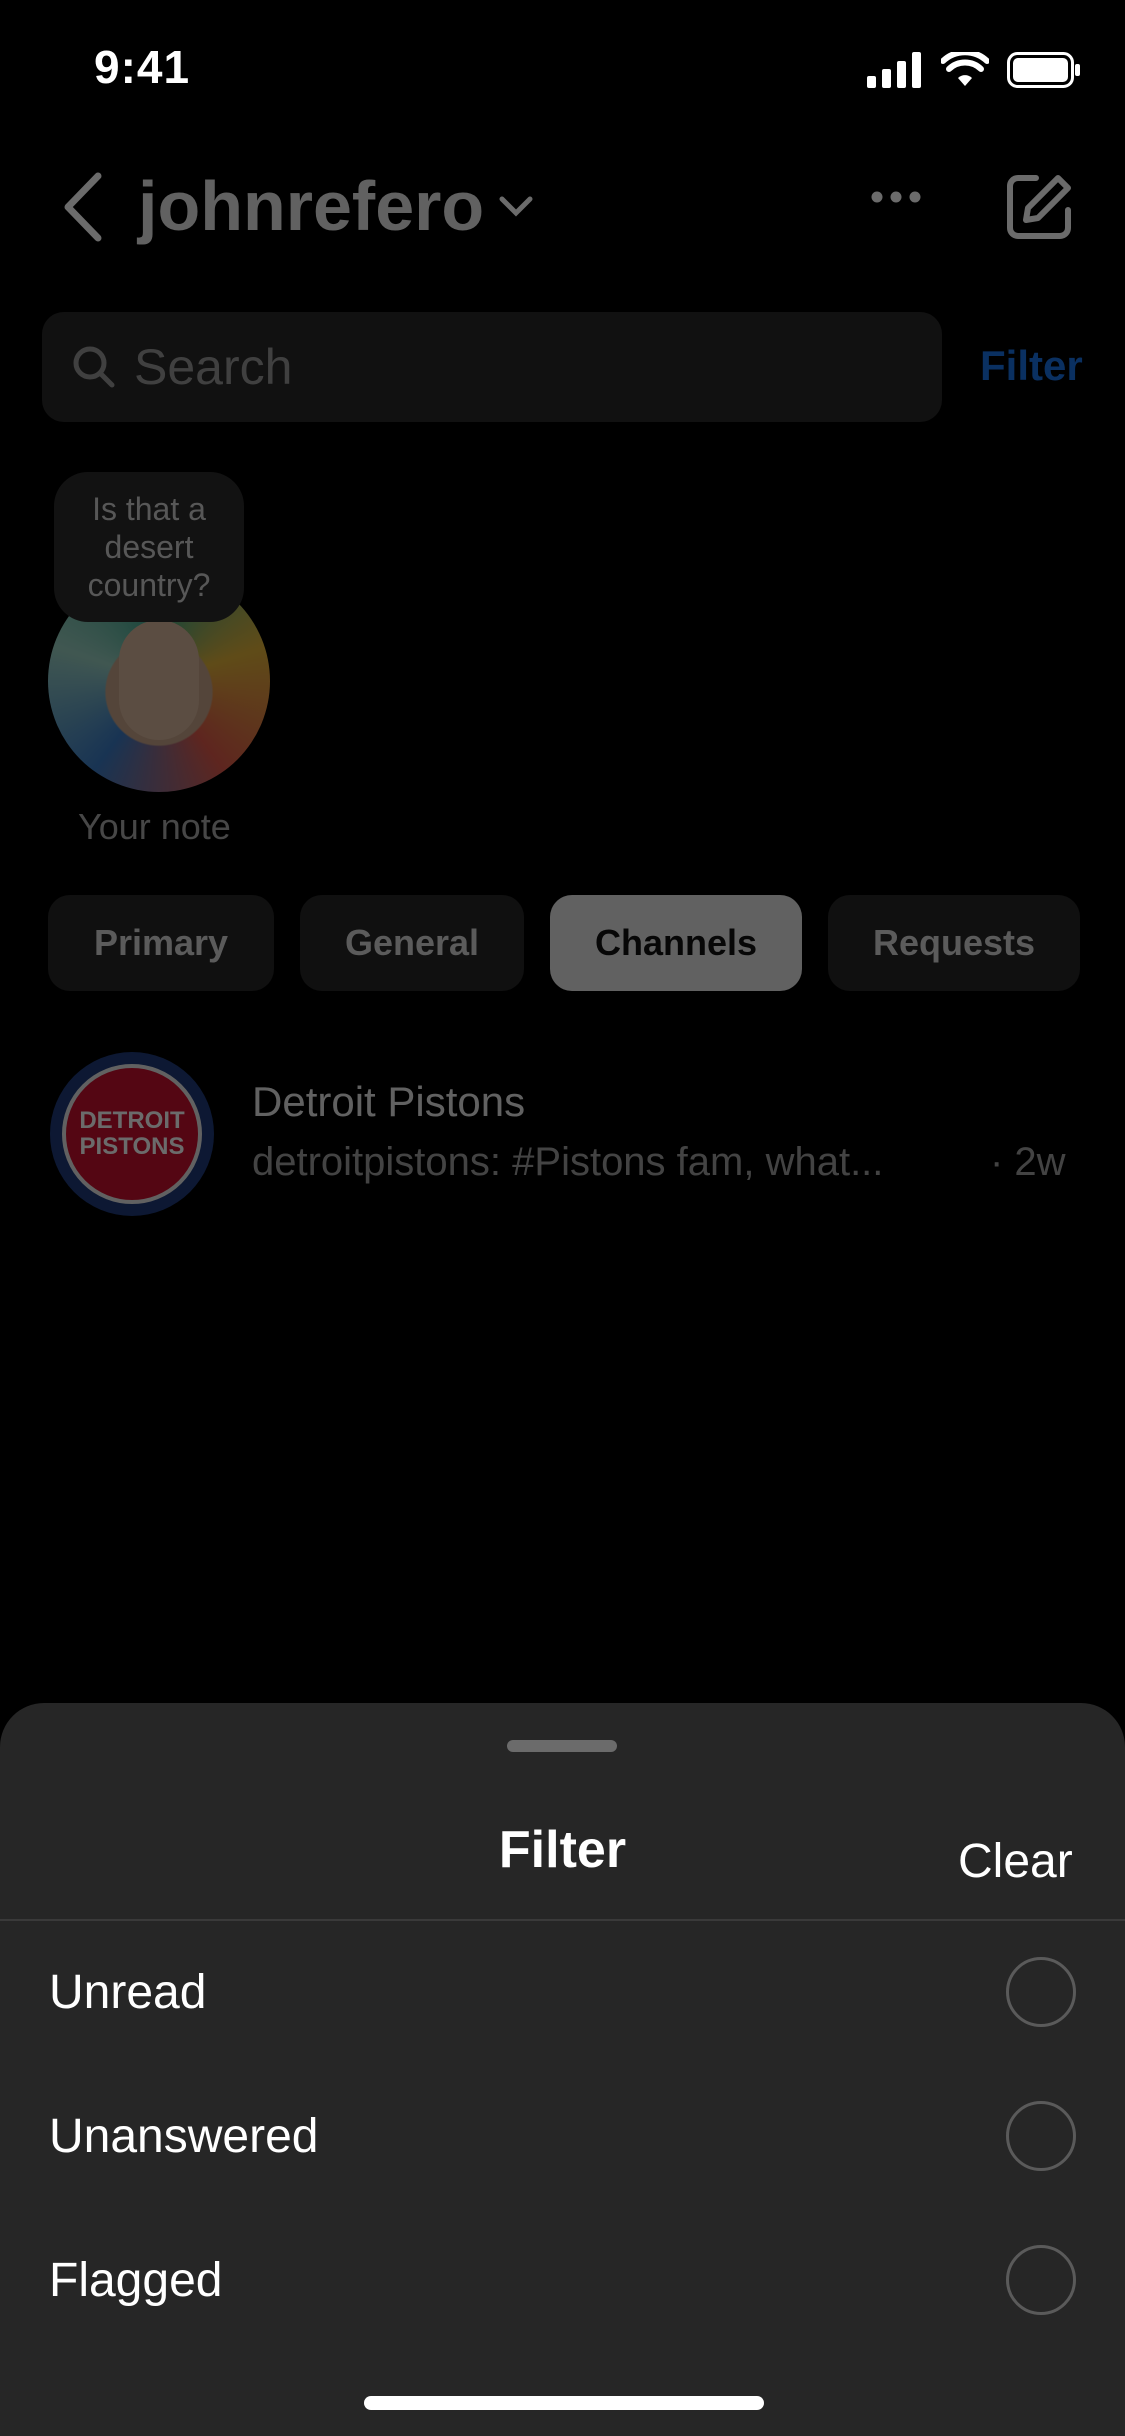 This screenshot has width=1125, height=2436. I want to click on wifi-icon, so click(965, 69).